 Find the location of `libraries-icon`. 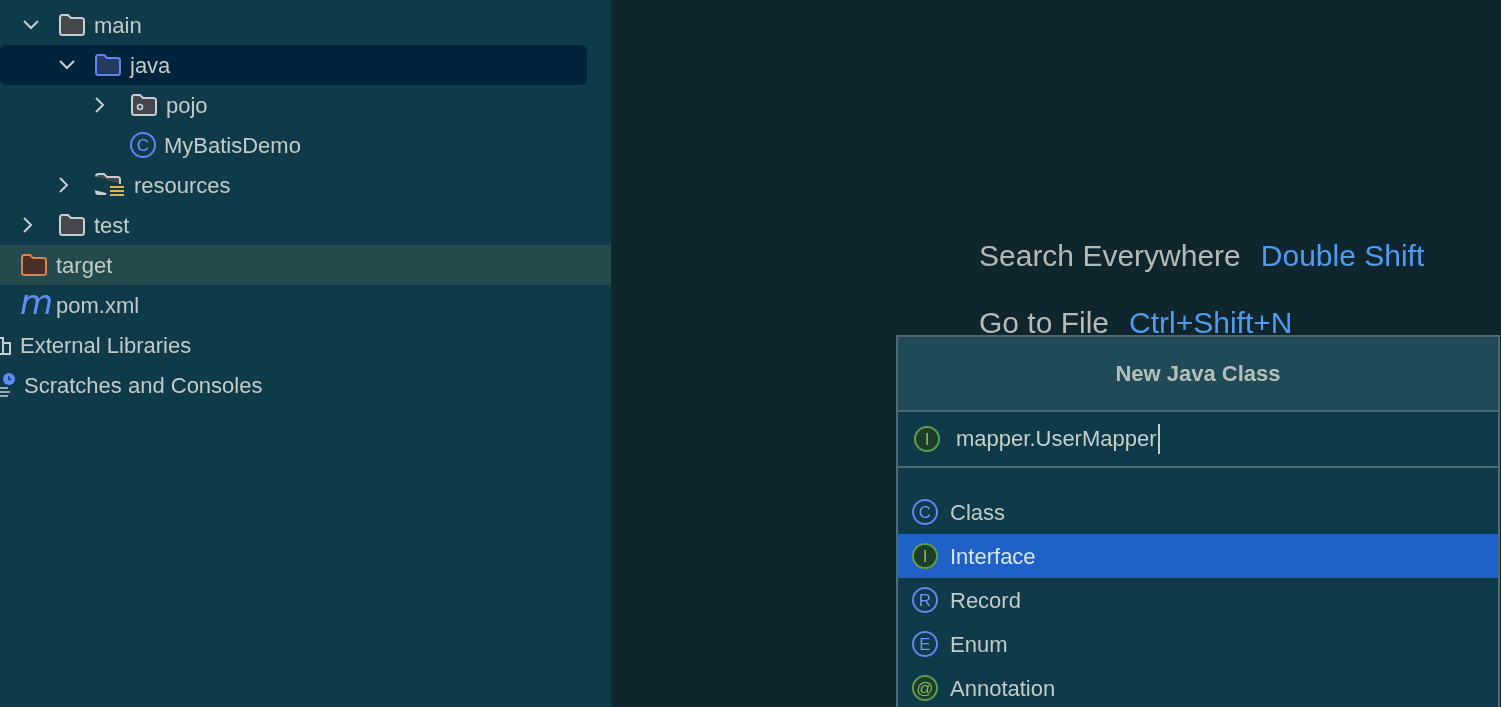

libraries-icon is located at coordinates (6, 345).